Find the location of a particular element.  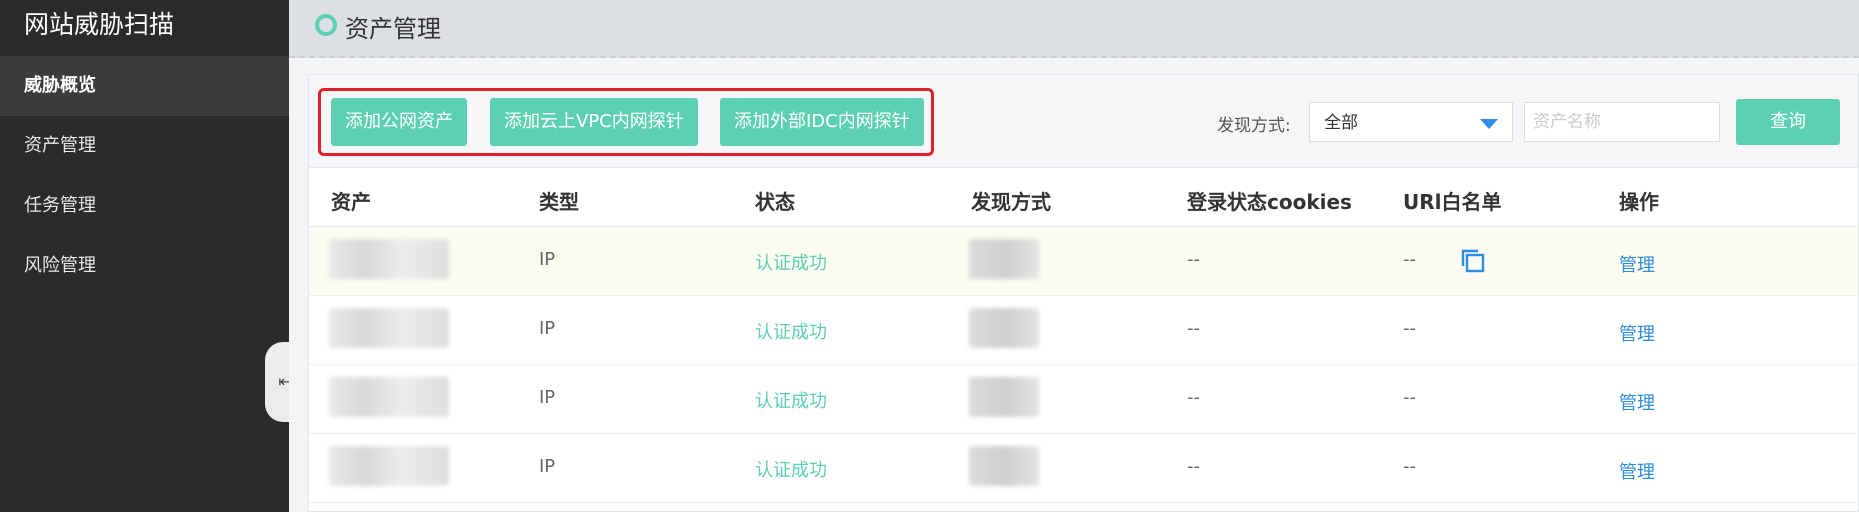

table-header: 资产 类型 状态 发现方式 登录状态cookies URl白名单 操作 is located at coordinates (1083, 197).